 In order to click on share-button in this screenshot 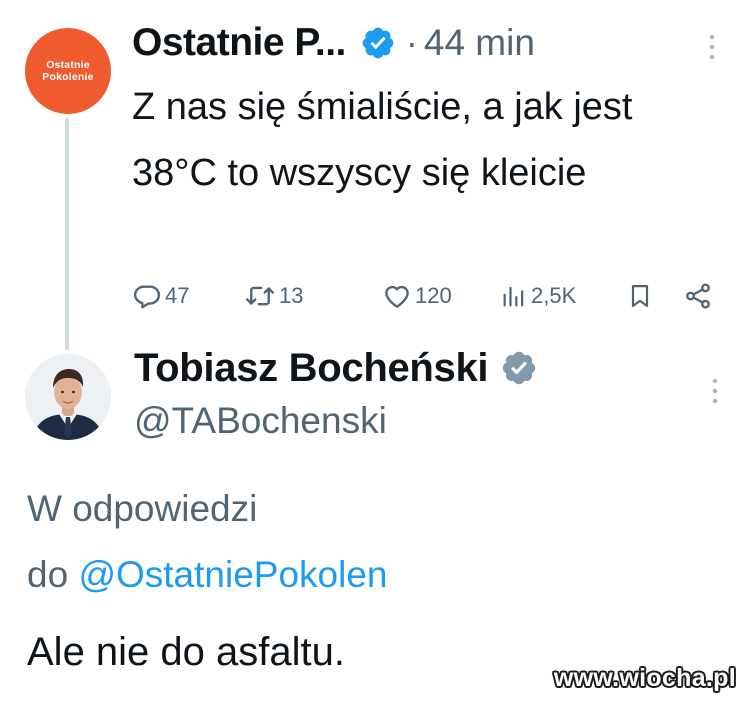, I will do `click(698, 296)`.